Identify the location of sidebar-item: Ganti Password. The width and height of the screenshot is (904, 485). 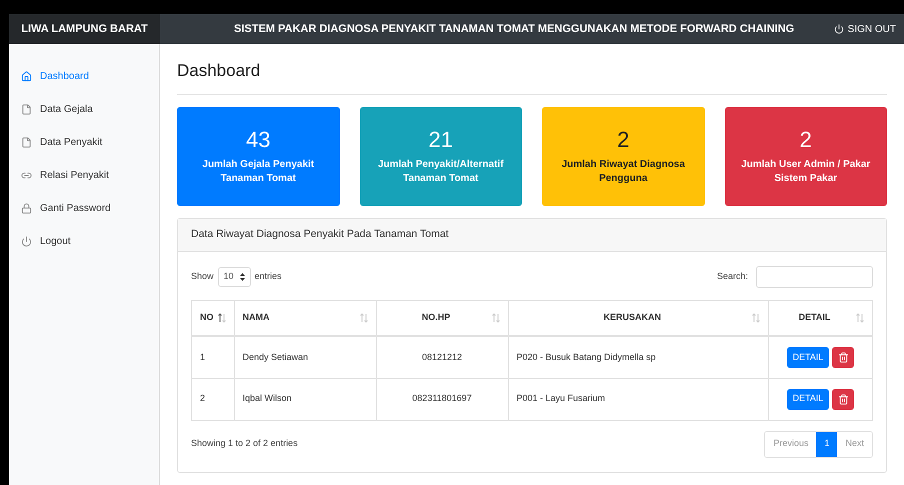
(90, 208).